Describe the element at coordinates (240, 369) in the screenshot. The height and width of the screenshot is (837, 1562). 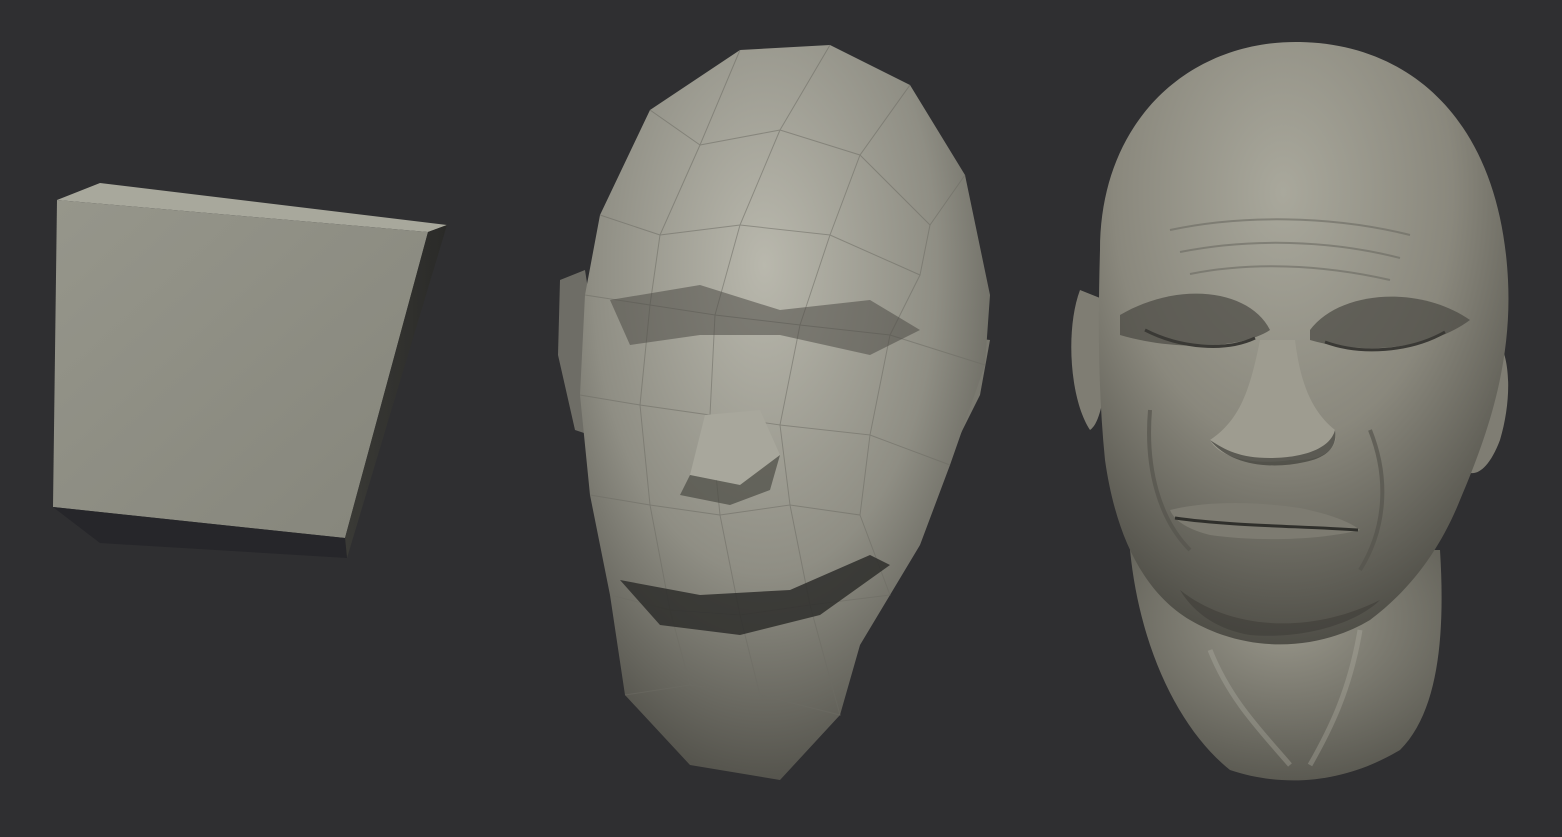
I see `cube-front-face` at that location.